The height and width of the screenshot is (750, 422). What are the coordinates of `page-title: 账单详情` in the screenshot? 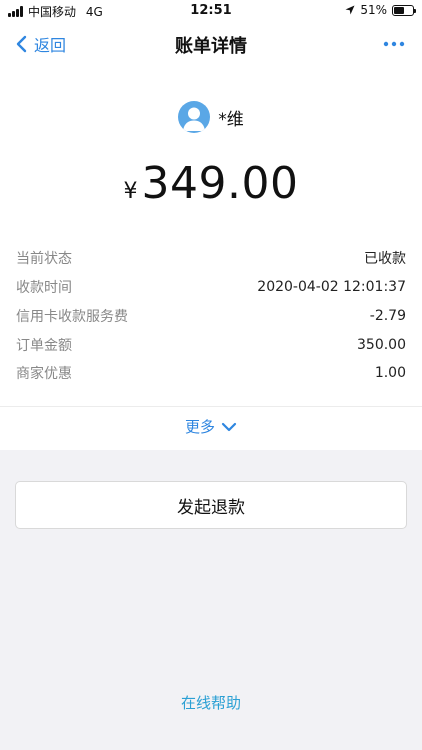 It's located at (211, 46).